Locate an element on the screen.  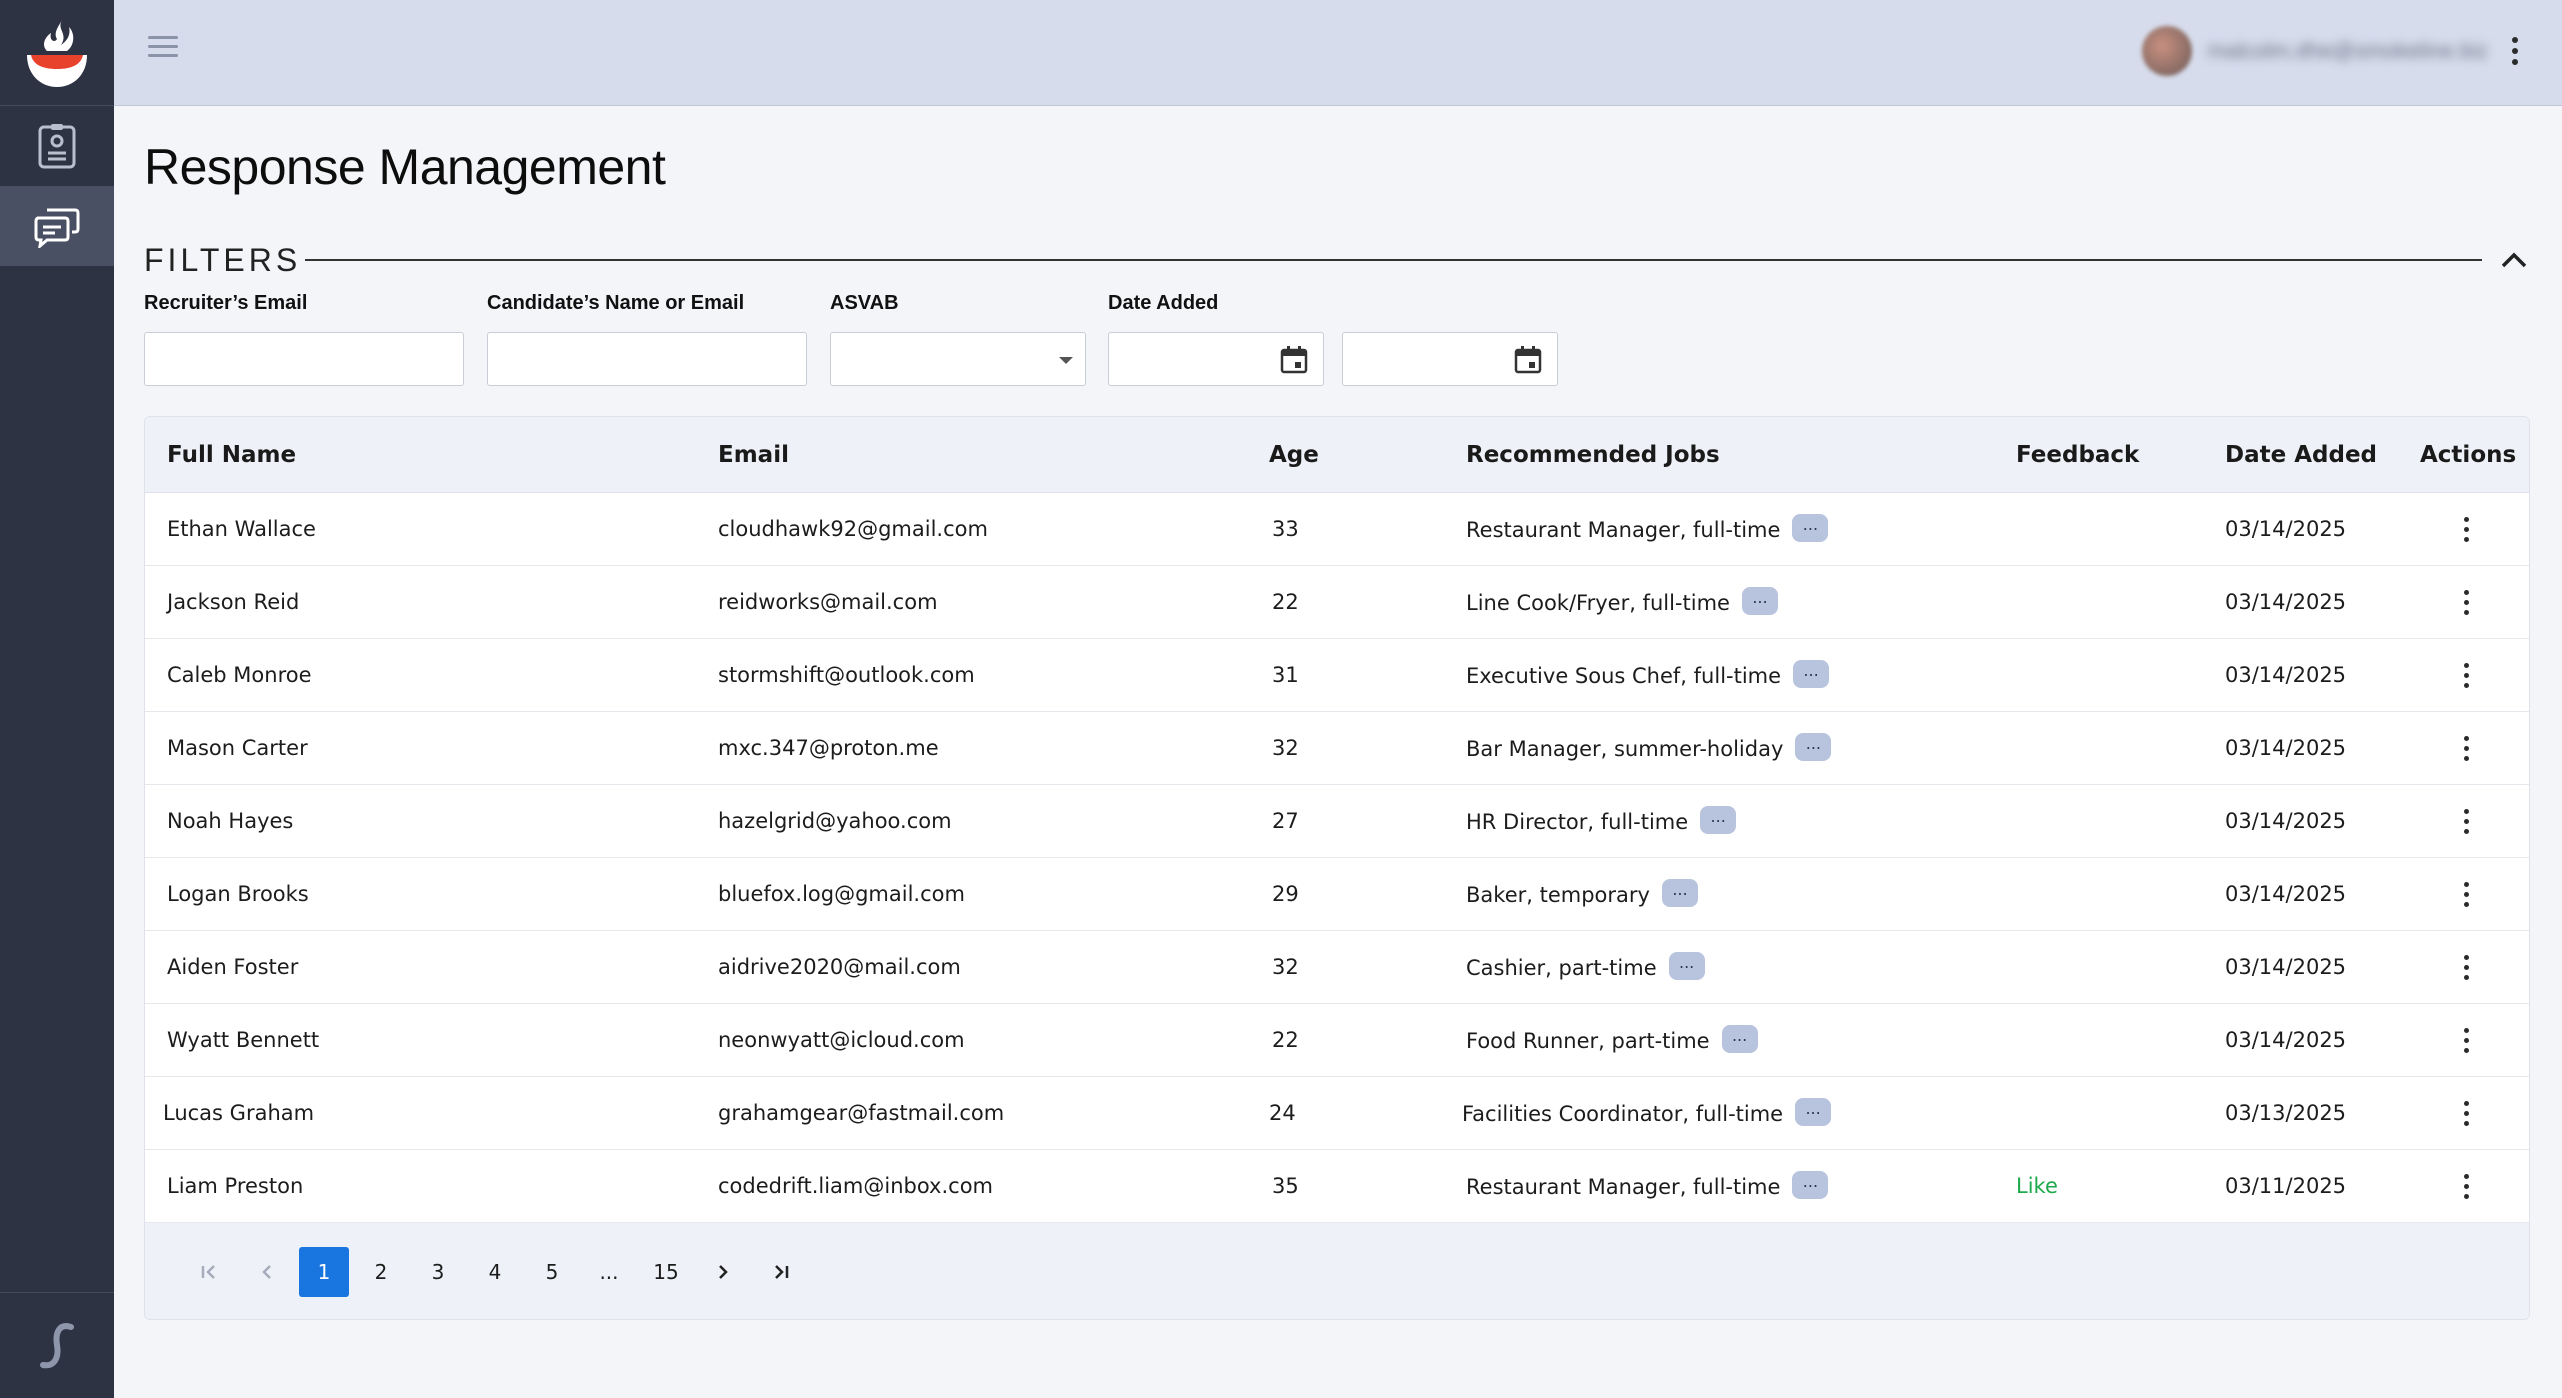
chevron-up-icon is located at coordinates (2514, 260).